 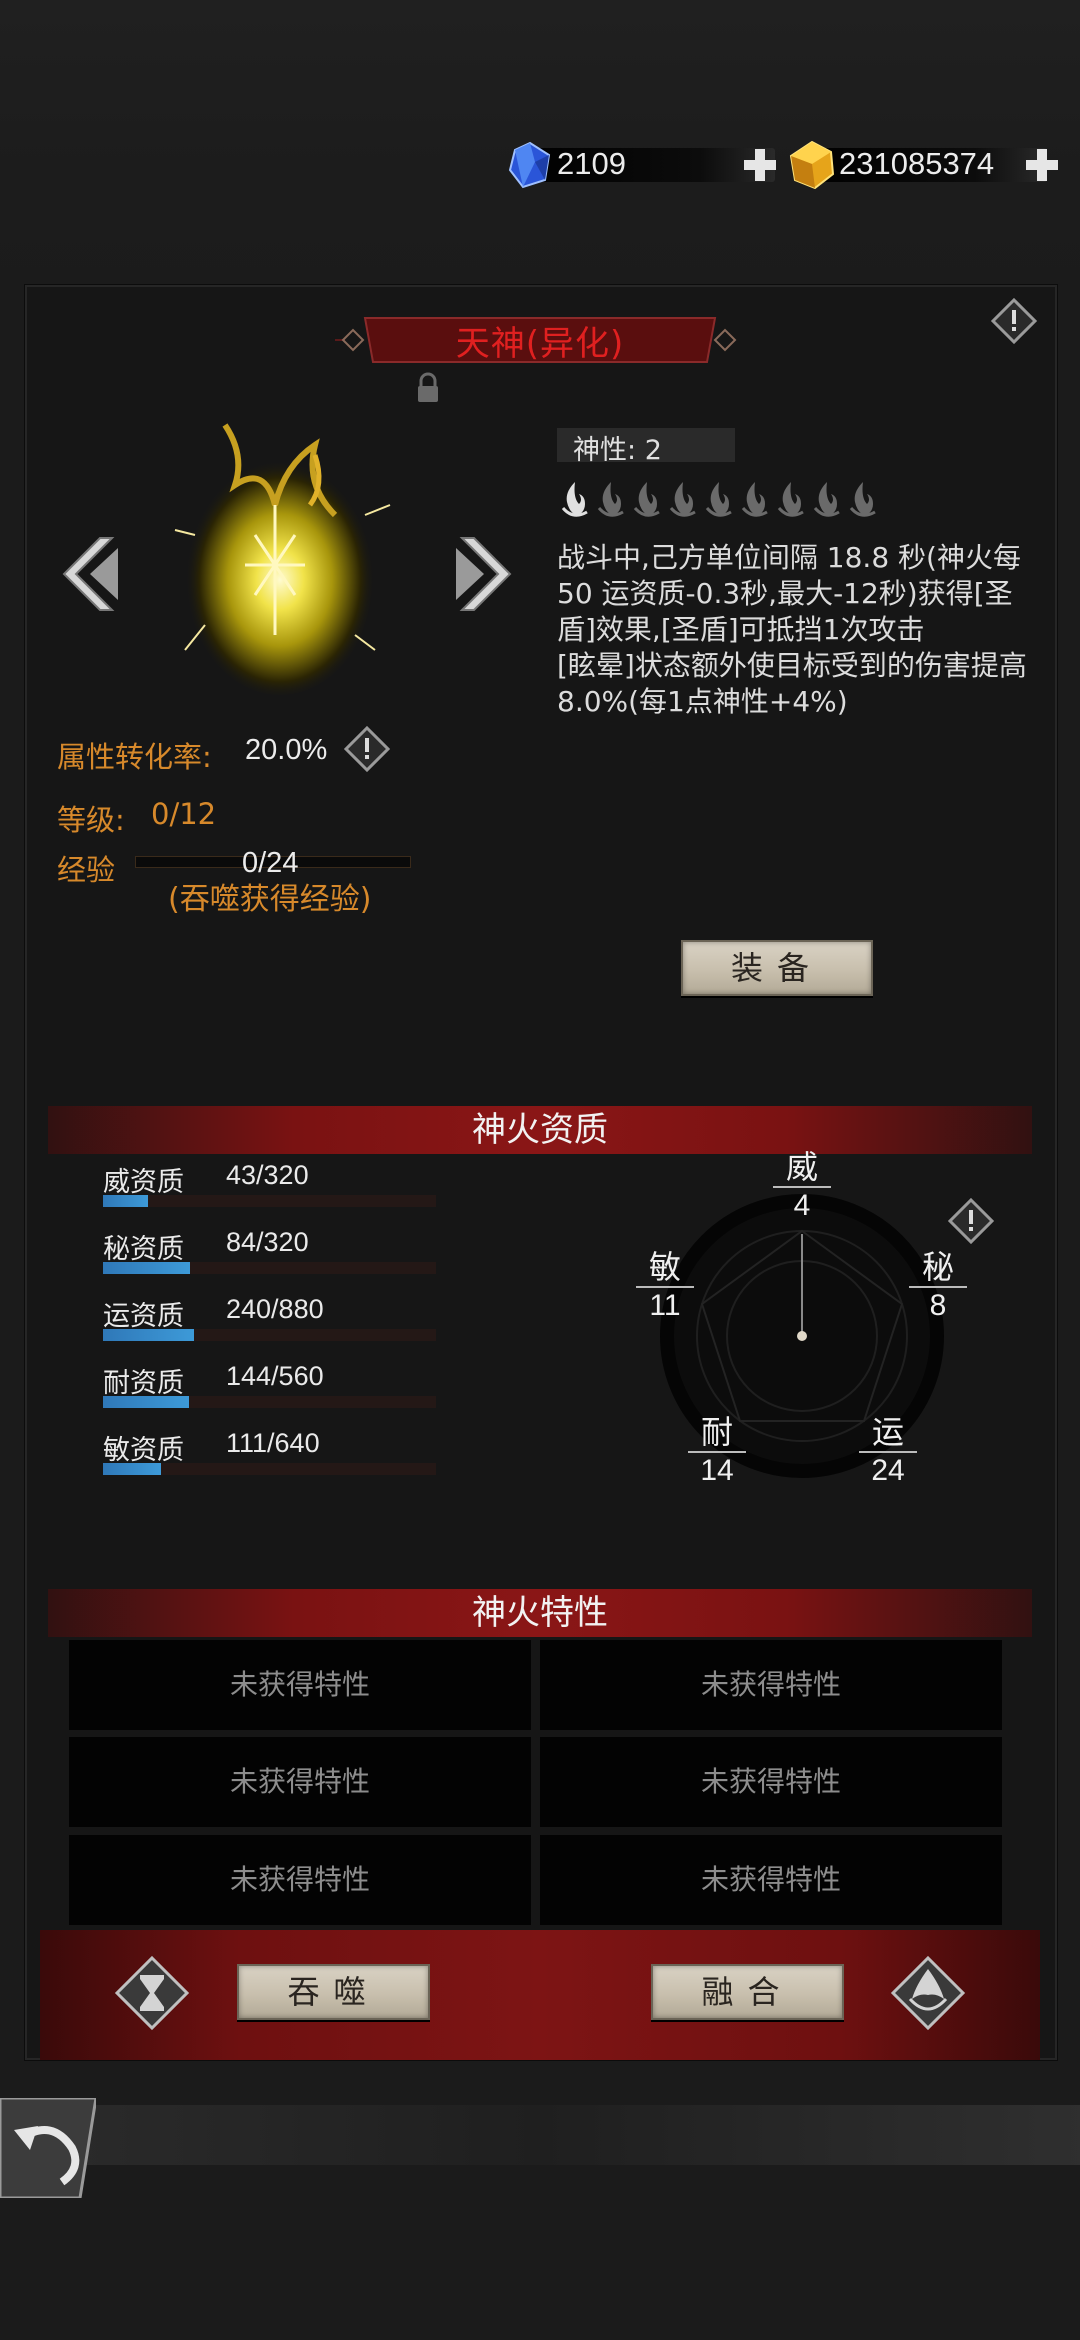 I want to click on level-label: 等级:, so click(x=91, y=820).